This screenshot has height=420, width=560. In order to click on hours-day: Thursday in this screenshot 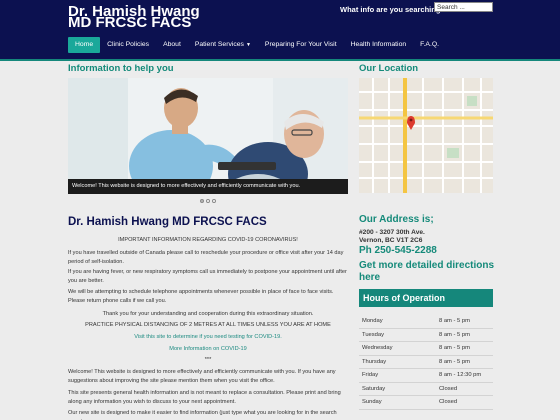, I will do `click(374, 361)`.